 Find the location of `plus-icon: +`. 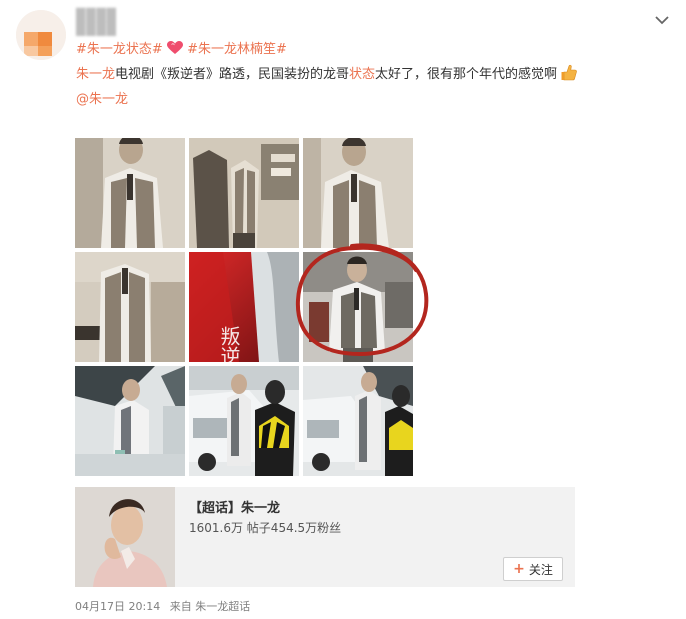

plus-icon: + is located at coordinates (519, 569).